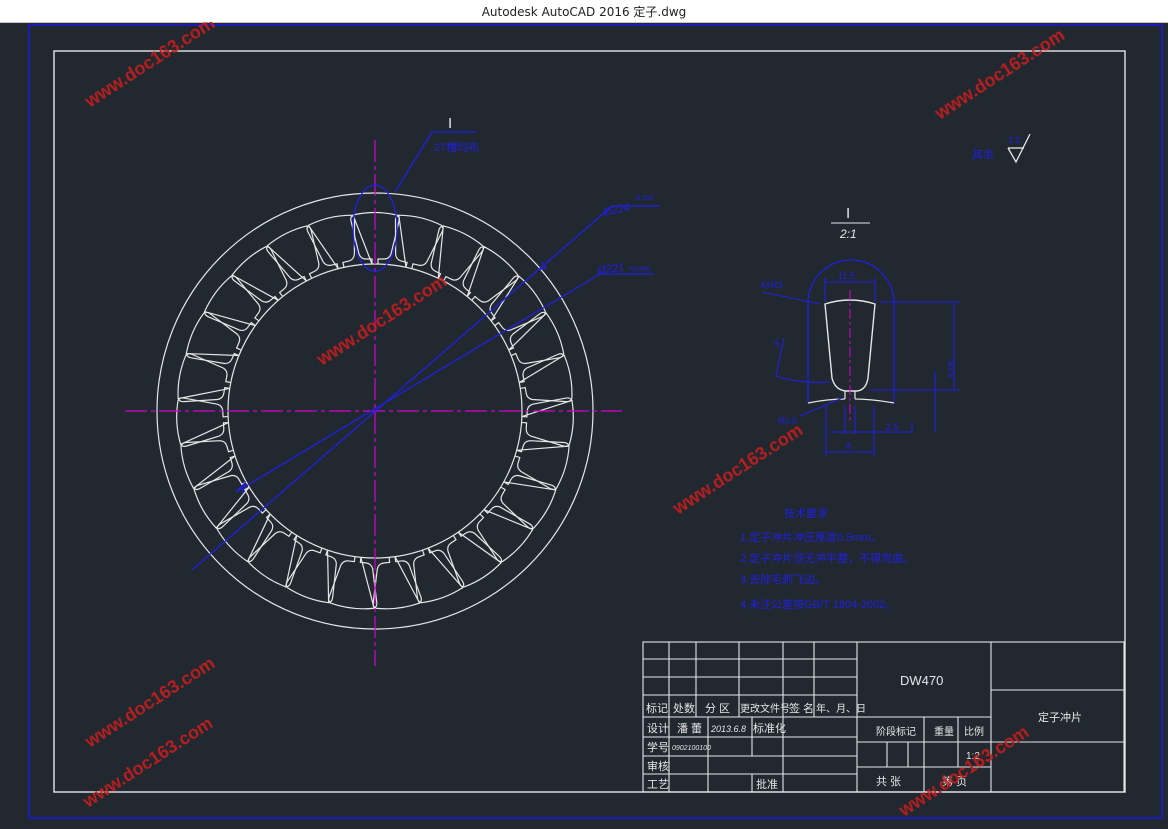 The width and height of the screenshot is (1168, 829). What do you see at coordinates (737, 469) in the screenshot?
I see `watermark-4: www.doc163.com` at bounding box center [737, 469].